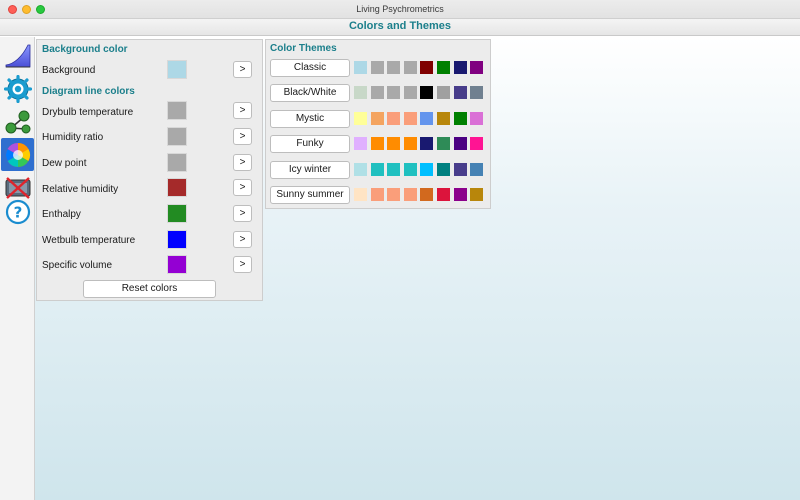  I want to click on sidebar-item-chart, so click(17, 55).